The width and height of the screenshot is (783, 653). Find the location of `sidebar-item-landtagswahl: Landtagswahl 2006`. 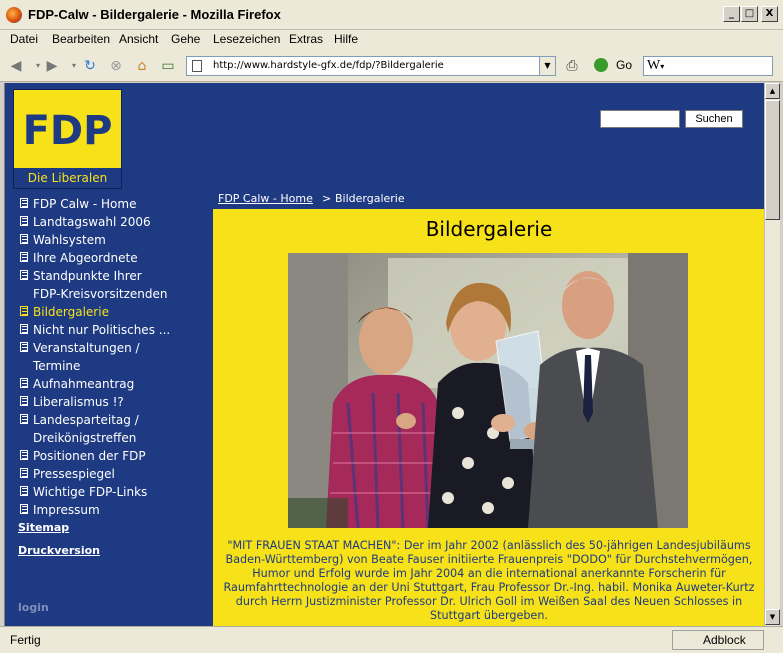

sidebar-item-landtagswahl: Landtagswahl 2006 is located at coordinates (114, 222).